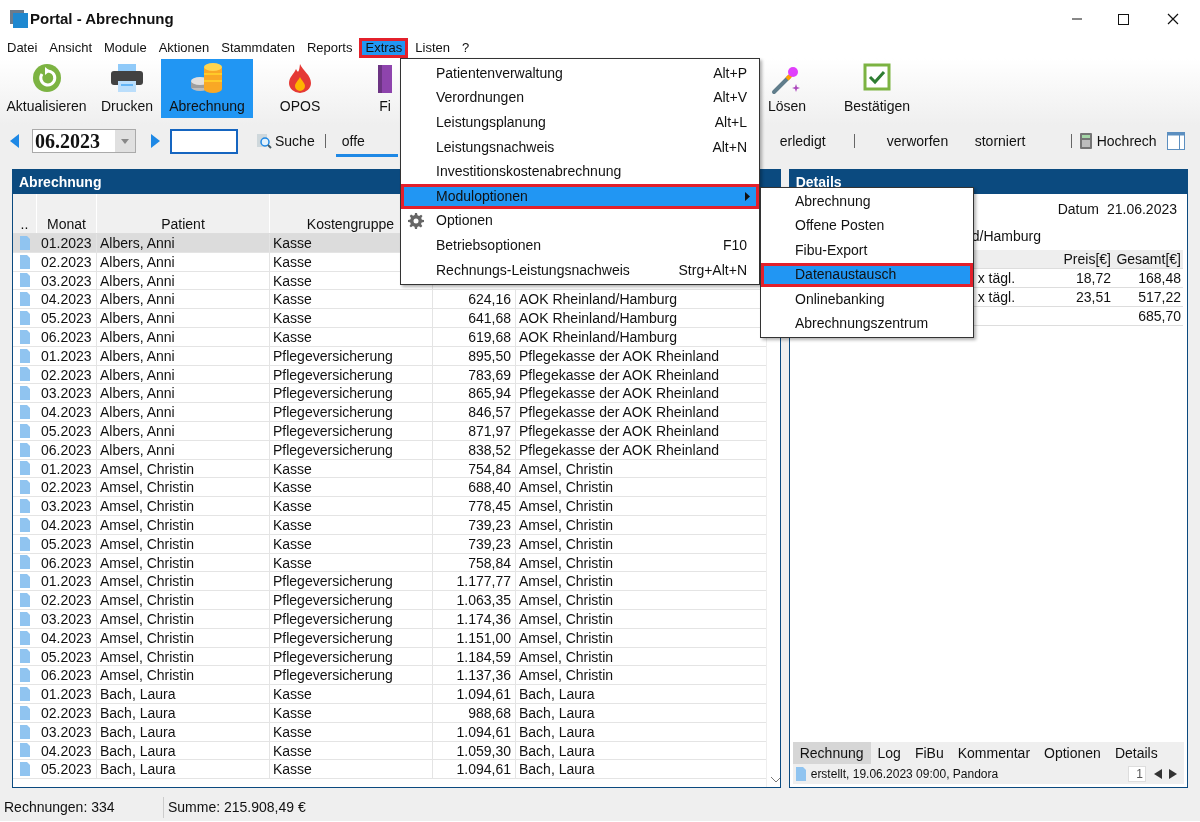 This screenshot has height=822, width=1200. I want to click on table-cell: Amsel, Christin, so click(183, 581).